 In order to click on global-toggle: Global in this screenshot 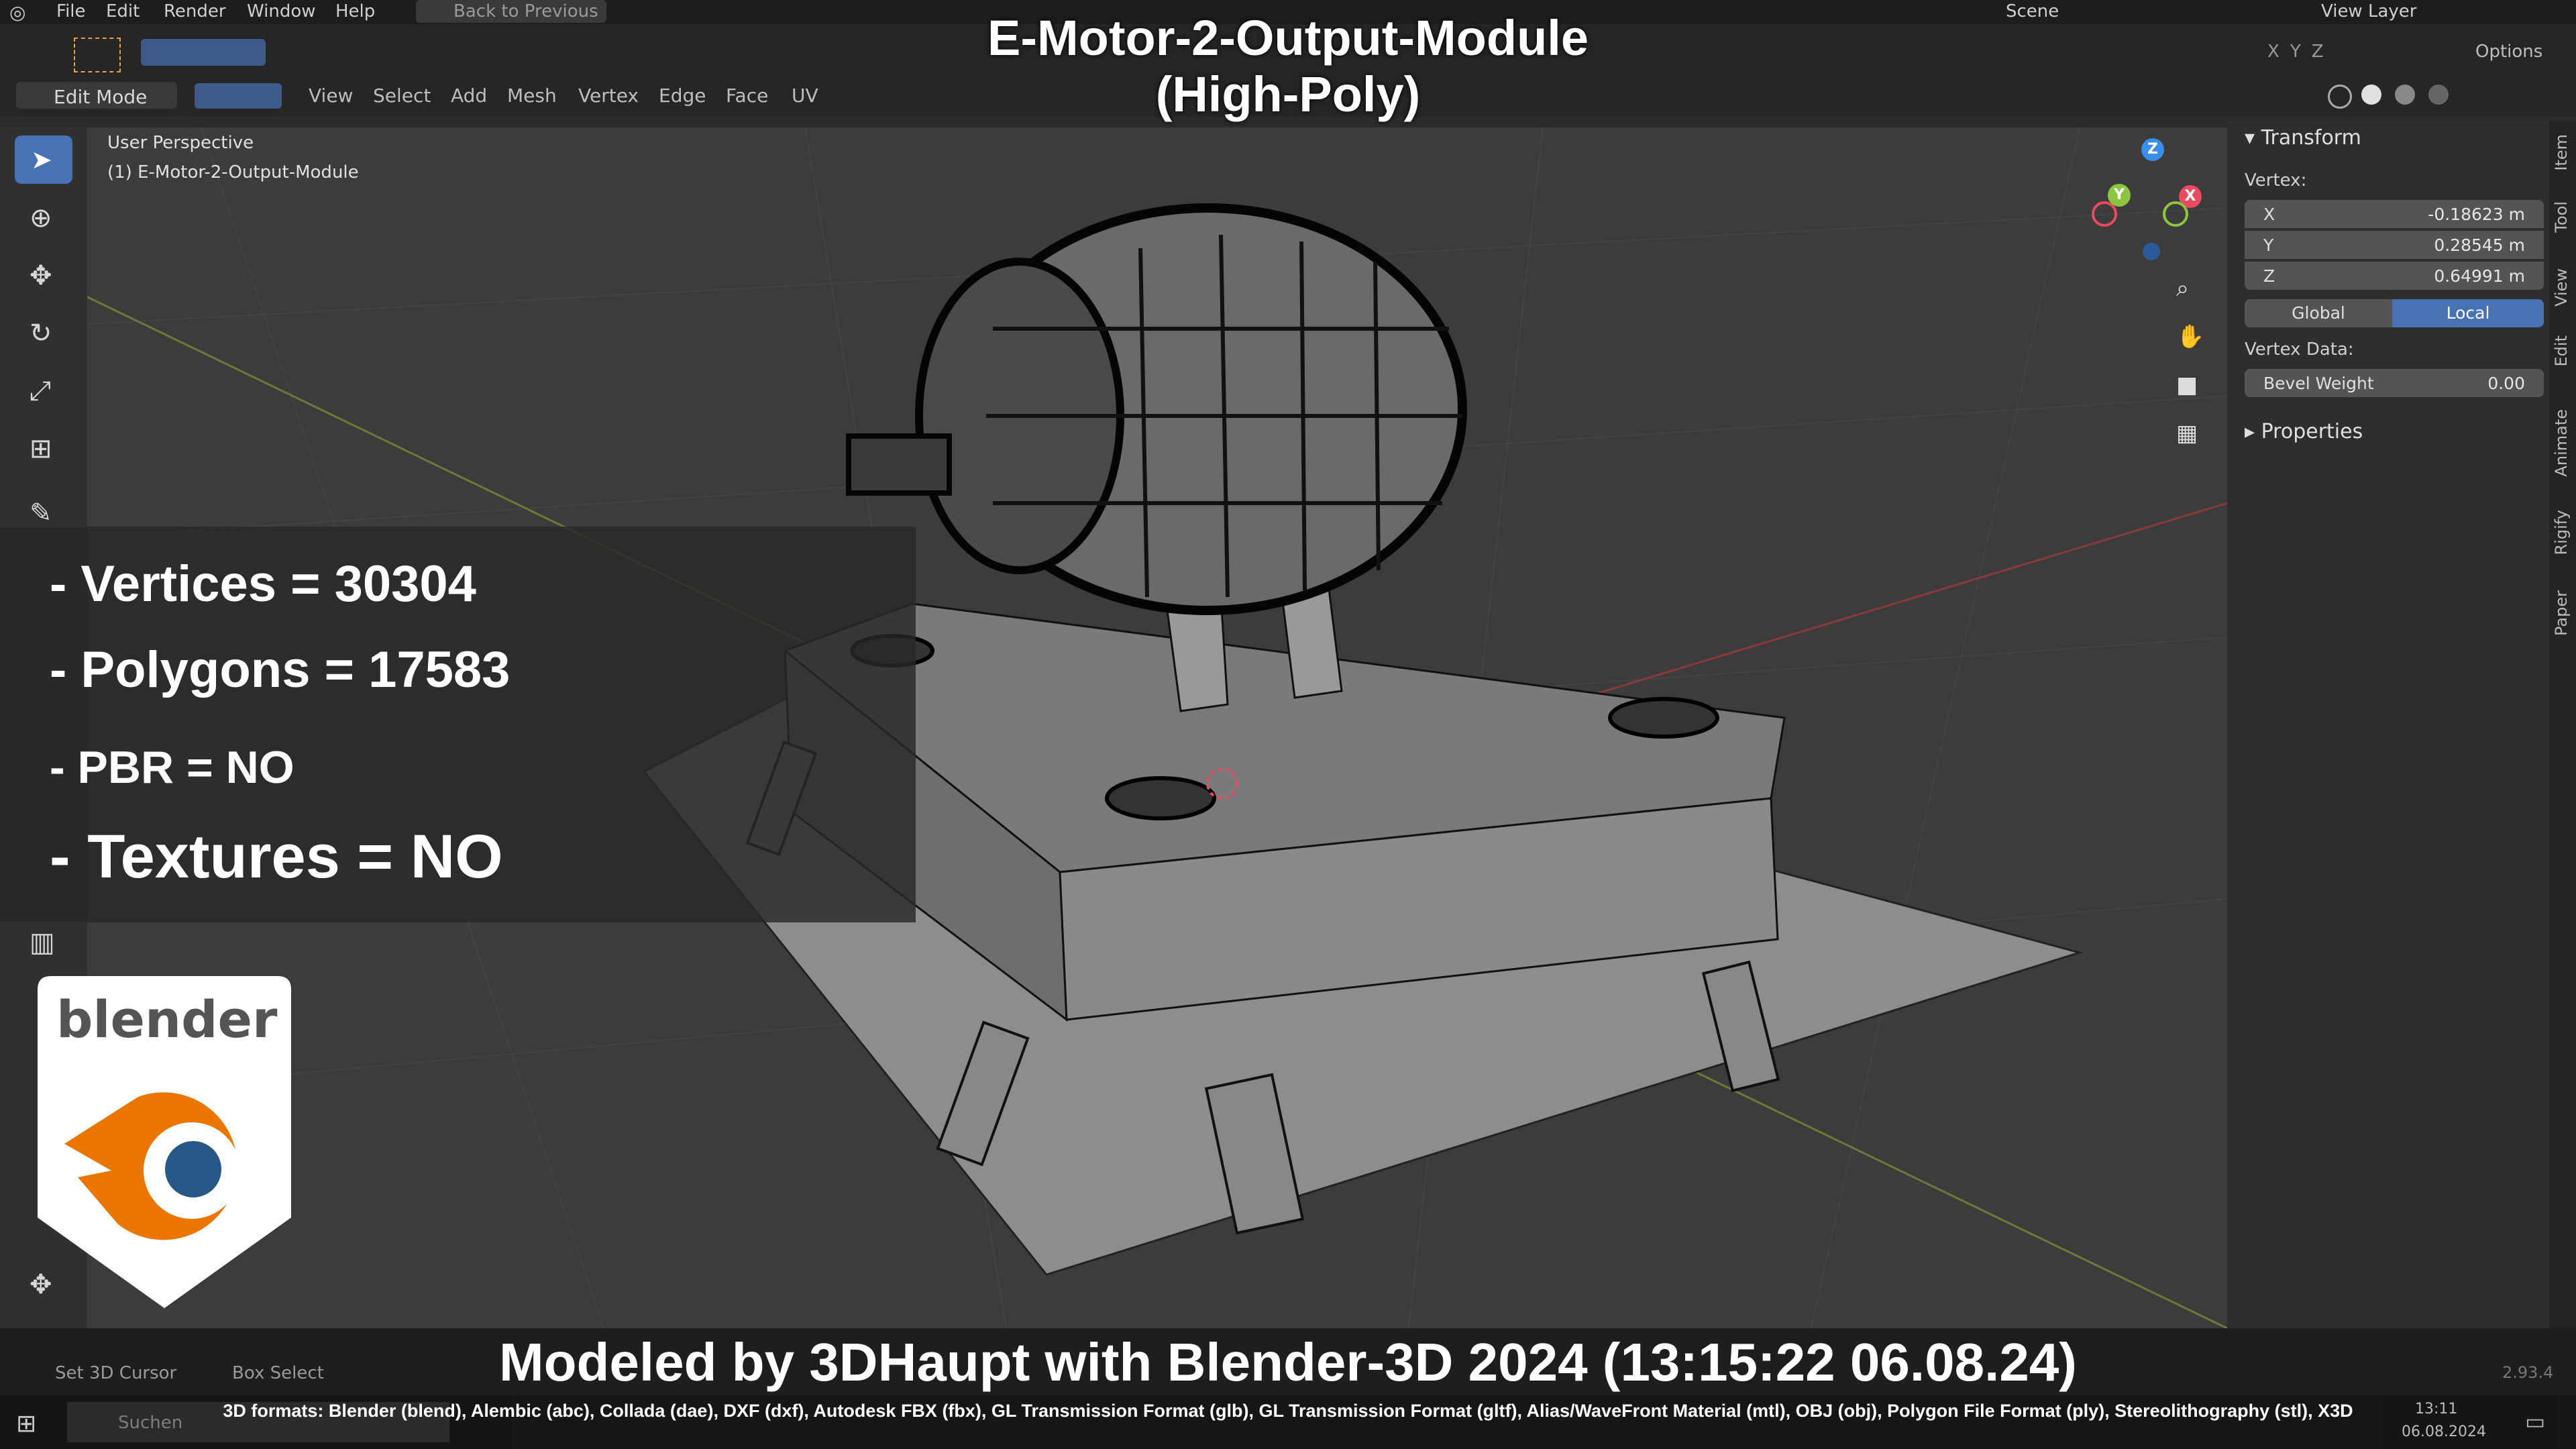, I will do `click(2318, 313)`.